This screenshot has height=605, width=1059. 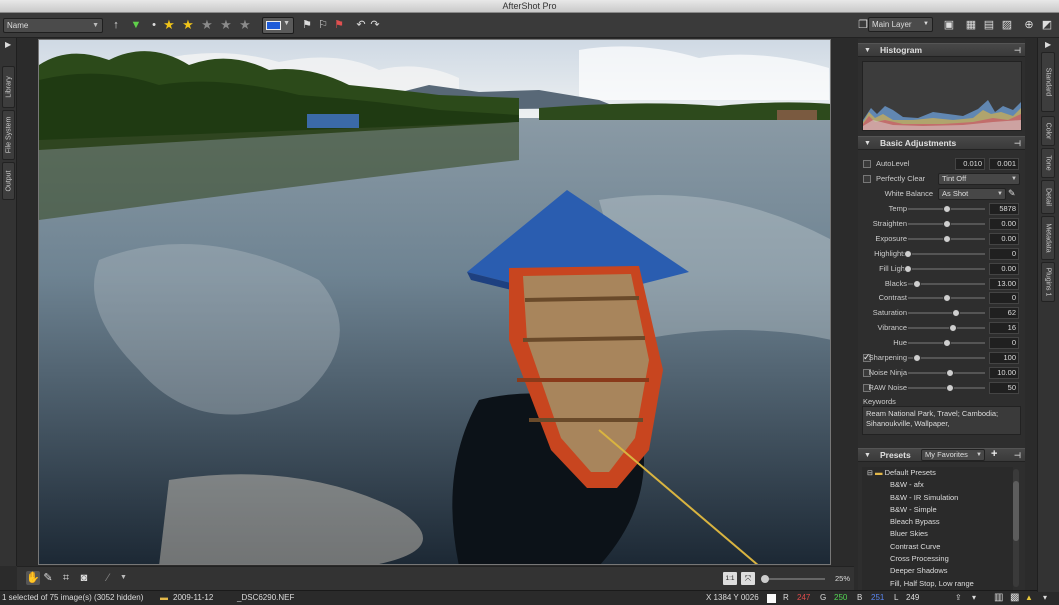 I want to click on collapse-box-icon: ⊟, so click(x=870, y=473).